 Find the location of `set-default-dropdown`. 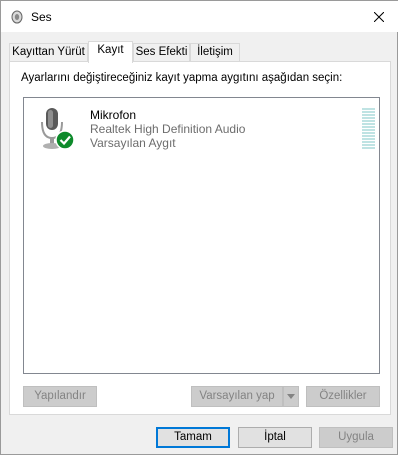

set-default-dropdown is located at coordinates (291, 396).